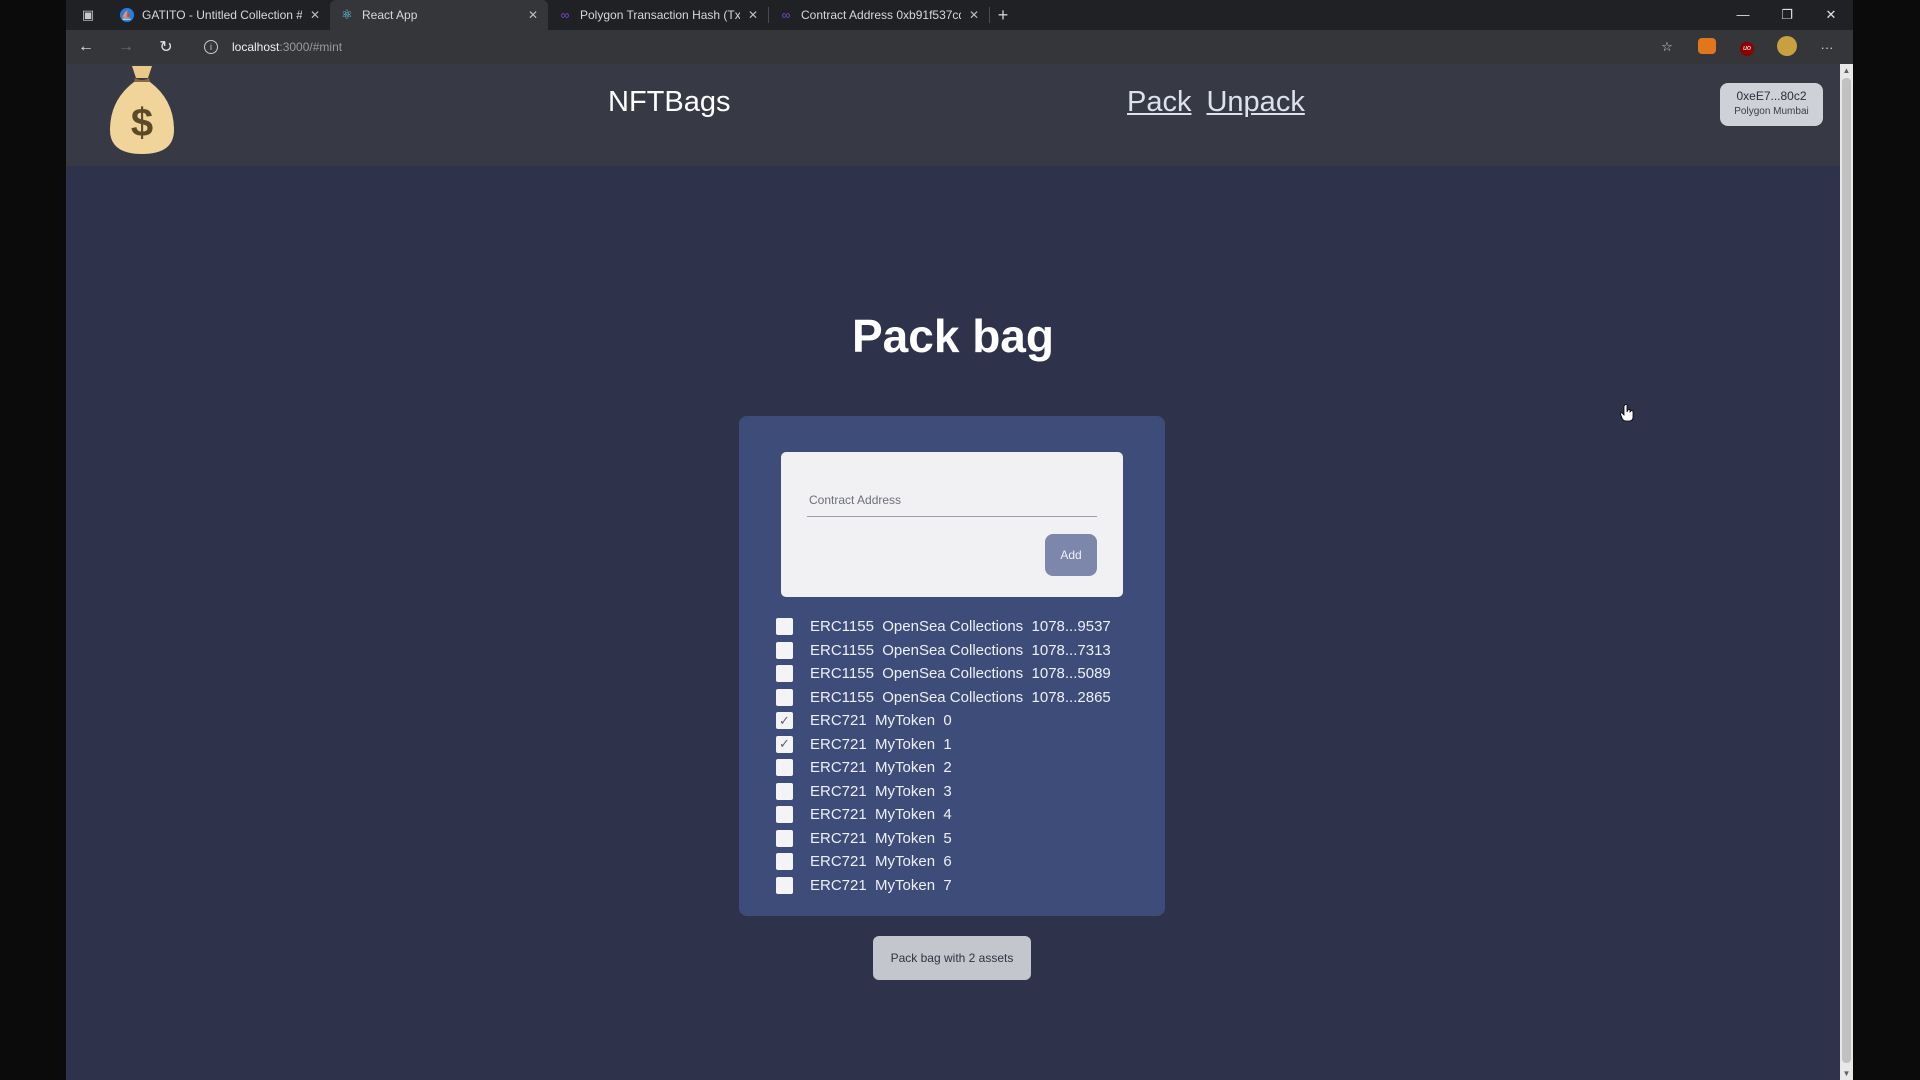  I want to click on wallet-button: 0xeE7...80c2 Polygon Mumbai, so click(1771, 104).